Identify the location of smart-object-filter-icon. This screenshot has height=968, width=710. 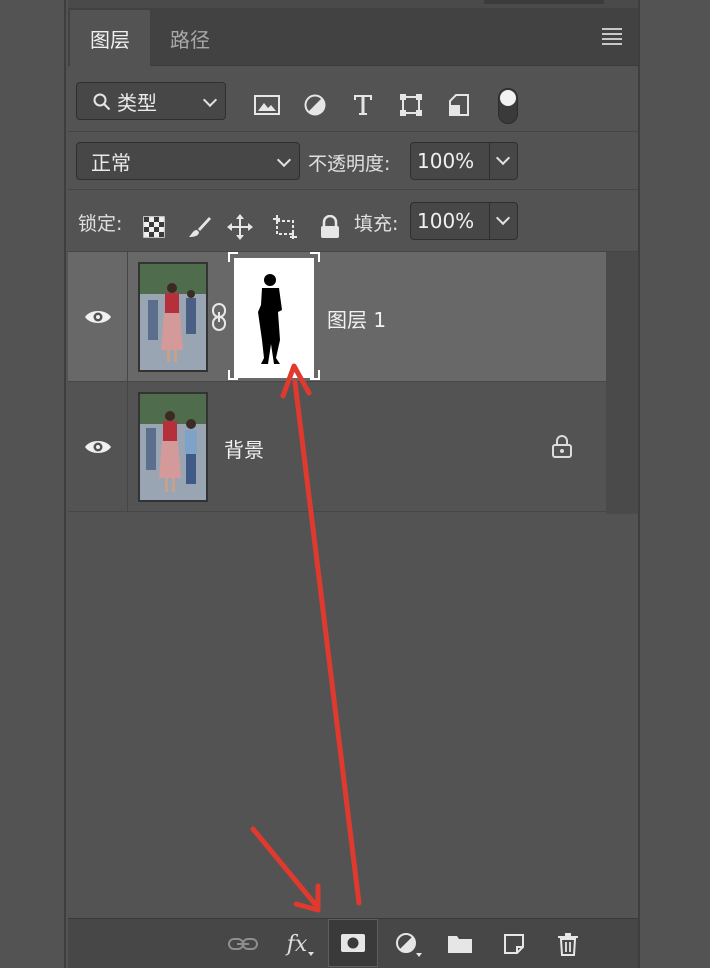
(459, 105).